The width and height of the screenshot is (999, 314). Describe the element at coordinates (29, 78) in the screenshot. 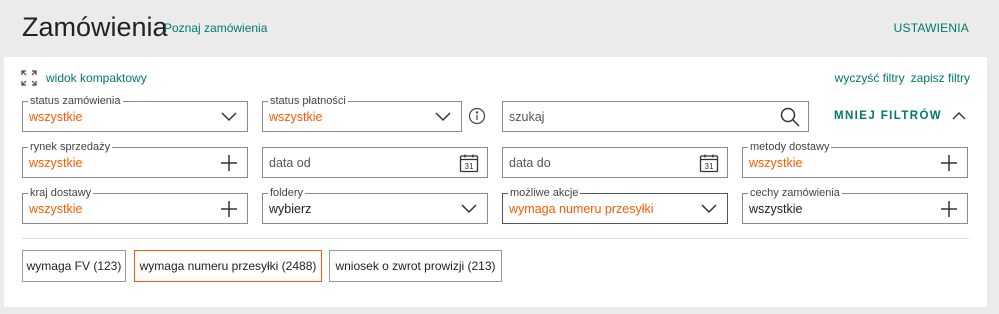

I see `expand-corners-icon` at that location.